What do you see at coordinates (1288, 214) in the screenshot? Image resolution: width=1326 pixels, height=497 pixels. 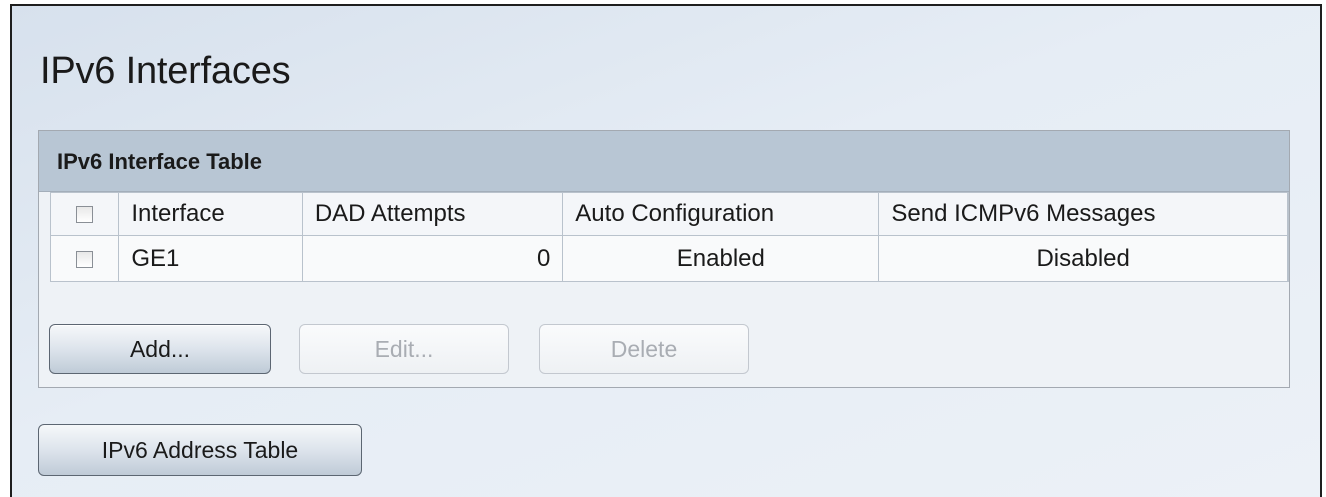 I see `column-header-spacer` at bounding box center [1288, 214].